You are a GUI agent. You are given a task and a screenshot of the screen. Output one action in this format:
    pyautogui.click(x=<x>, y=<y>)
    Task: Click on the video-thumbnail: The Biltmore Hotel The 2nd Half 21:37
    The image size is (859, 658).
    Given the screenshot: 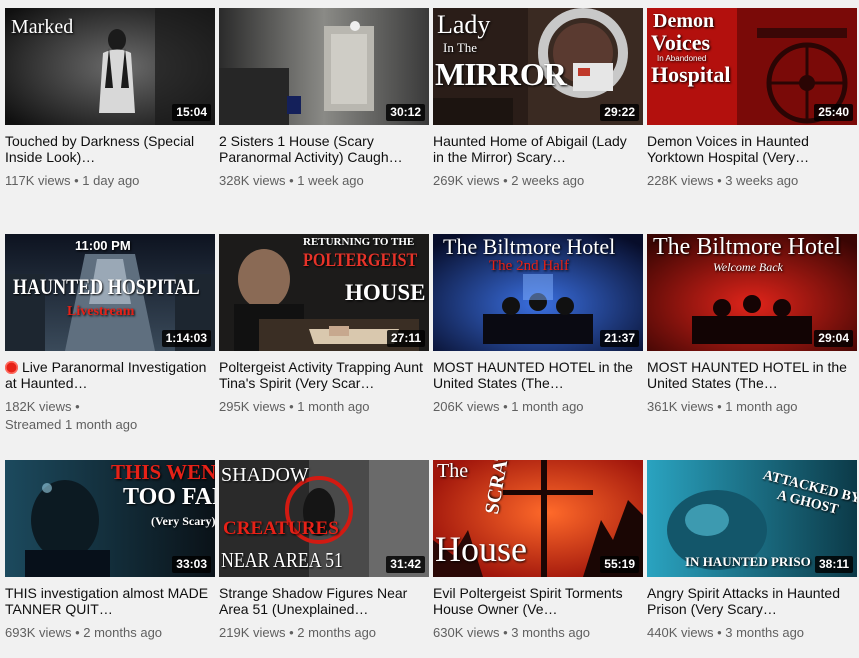 What is the action you would take?
    pyautogui.click(x=538, y=292)
    